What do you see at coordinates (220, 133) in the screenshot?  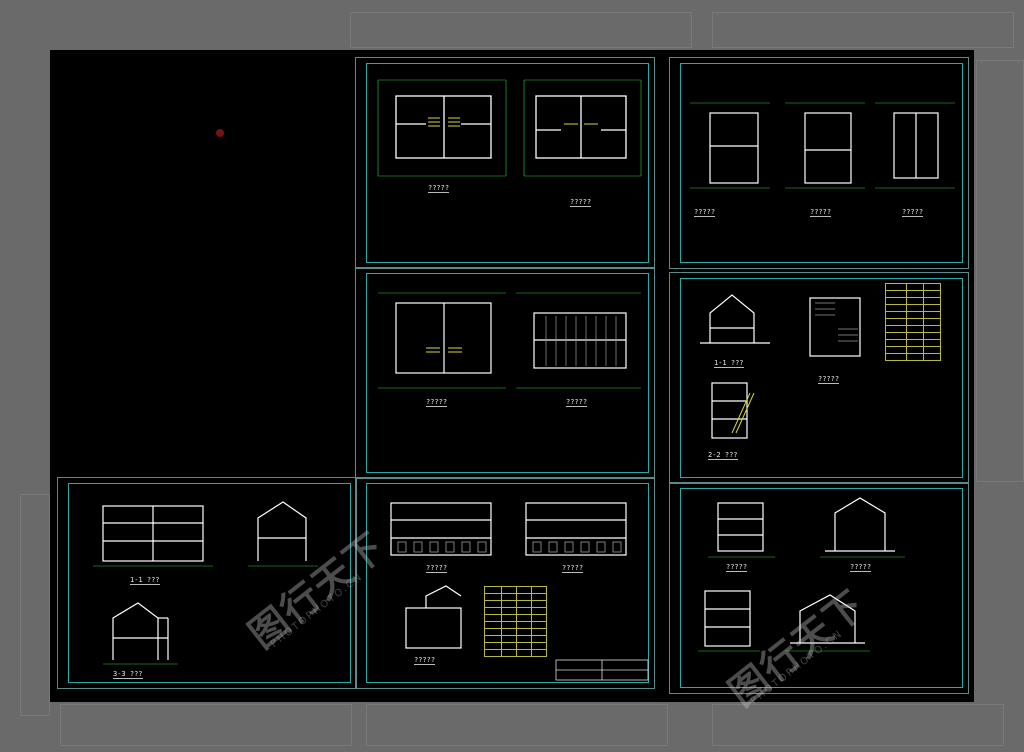 I see `cursor-marker` at bounding box center [220, 133].